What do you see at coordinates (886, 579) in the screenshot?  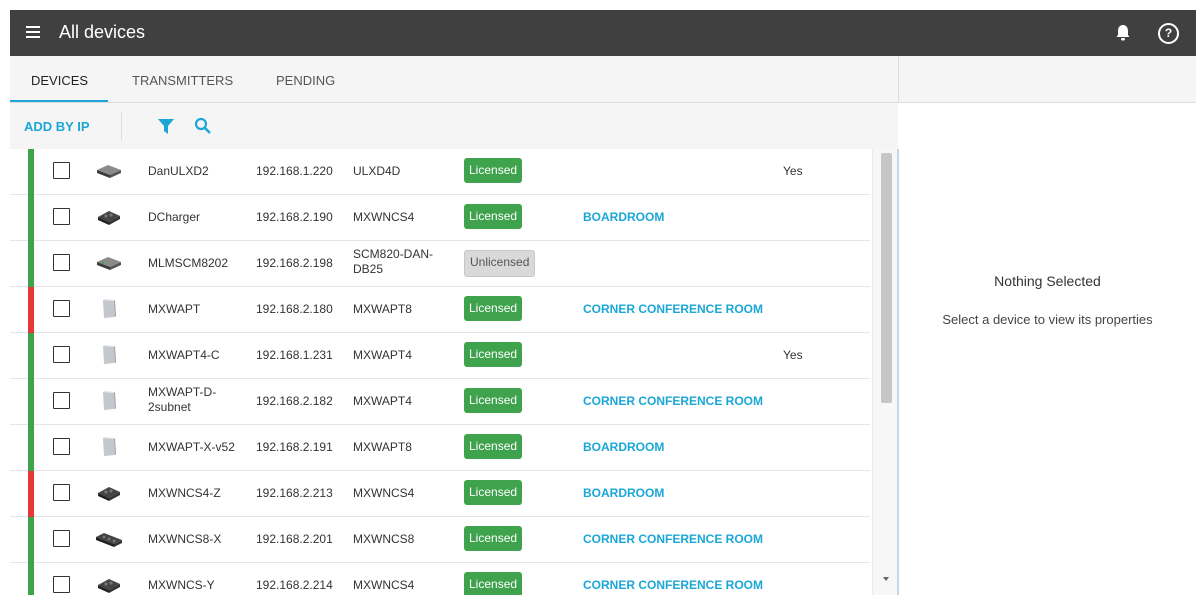 I see `scroll-down-arrow-icon` at bounding box center [886, 579].